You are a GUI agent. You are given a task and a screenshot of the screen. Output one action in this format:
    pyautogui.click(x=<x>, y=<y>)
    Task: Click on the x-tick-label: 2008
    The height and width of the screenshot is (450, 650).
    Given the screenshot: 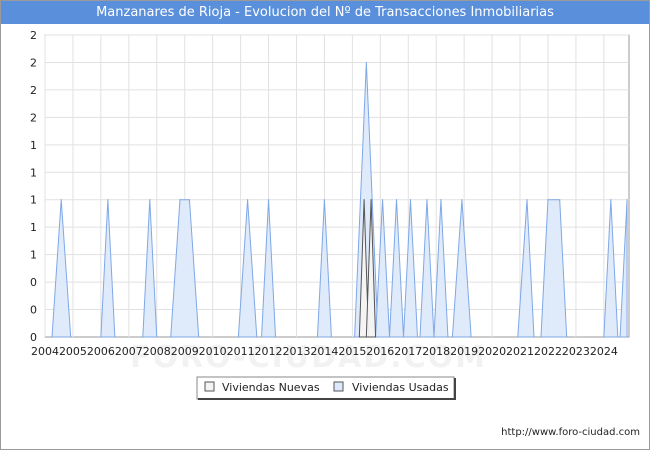 What is the action you would take?
    pyautogui.click(x=157, y=351)
    